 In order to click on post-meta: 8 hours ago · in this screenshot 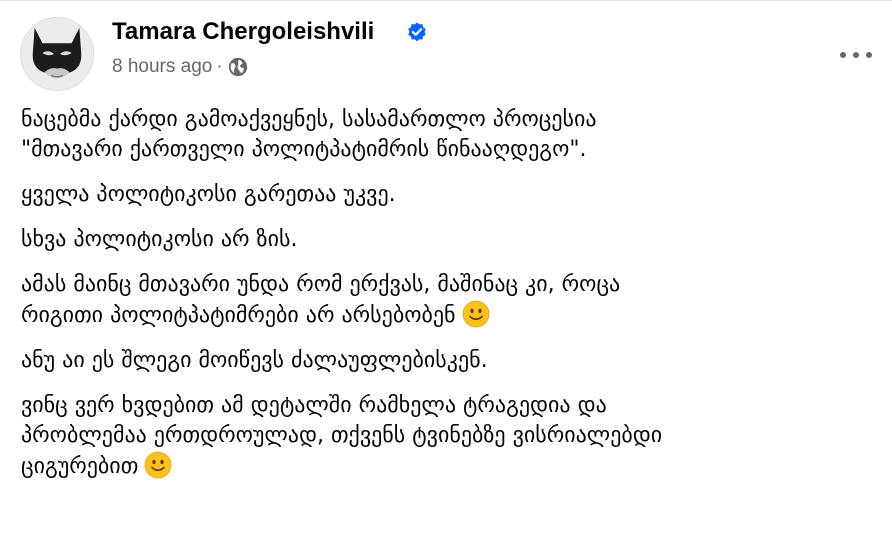, I will do `click(180, 67)`.